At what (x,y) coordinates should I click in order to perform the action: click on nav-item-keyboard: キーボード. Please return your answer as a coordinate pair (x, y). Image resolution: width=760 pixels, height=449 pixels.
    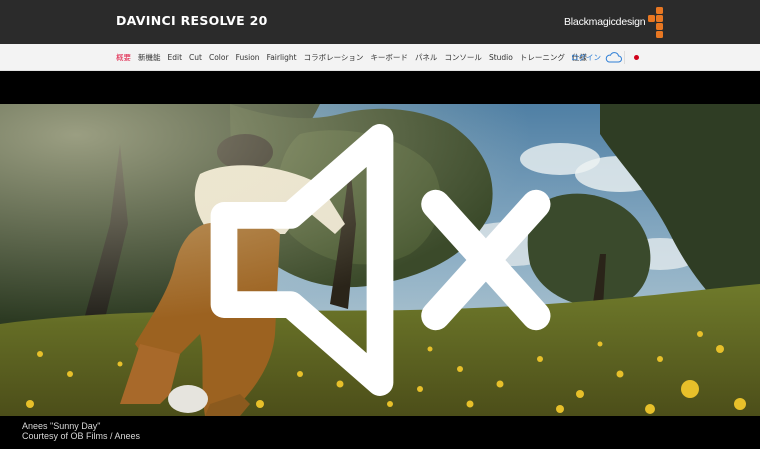
    Looking at the image, I should click on (389, 57).